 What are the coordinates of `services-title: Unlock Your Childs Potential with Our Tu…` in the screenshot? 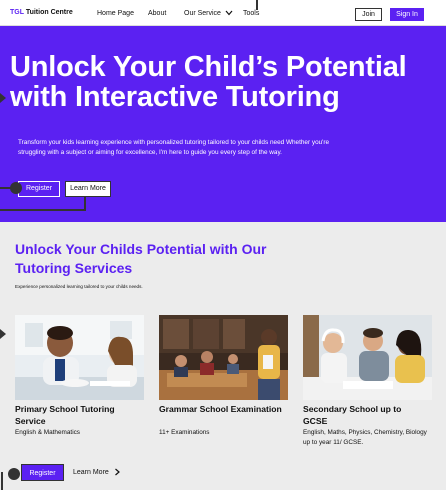 It's located at (141, 258).